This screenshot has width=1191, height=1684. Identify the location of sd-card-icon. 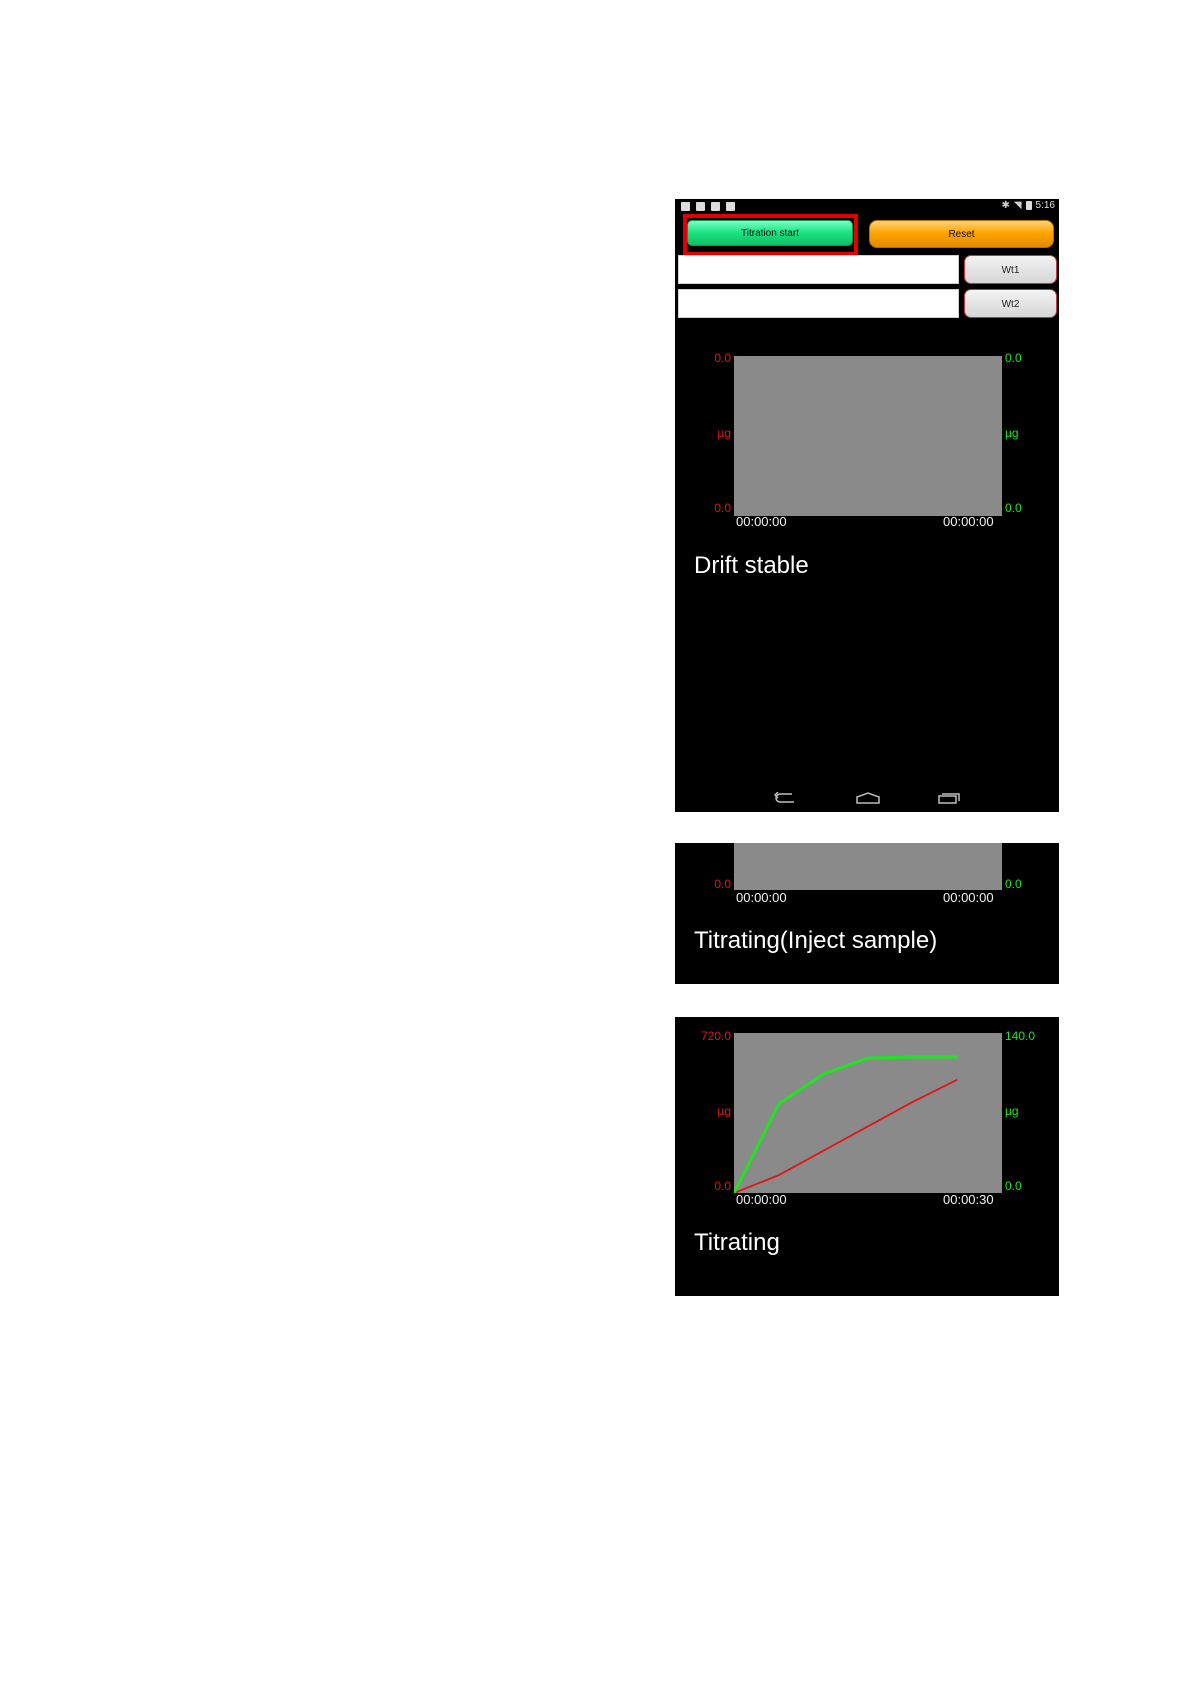
(700, 206).